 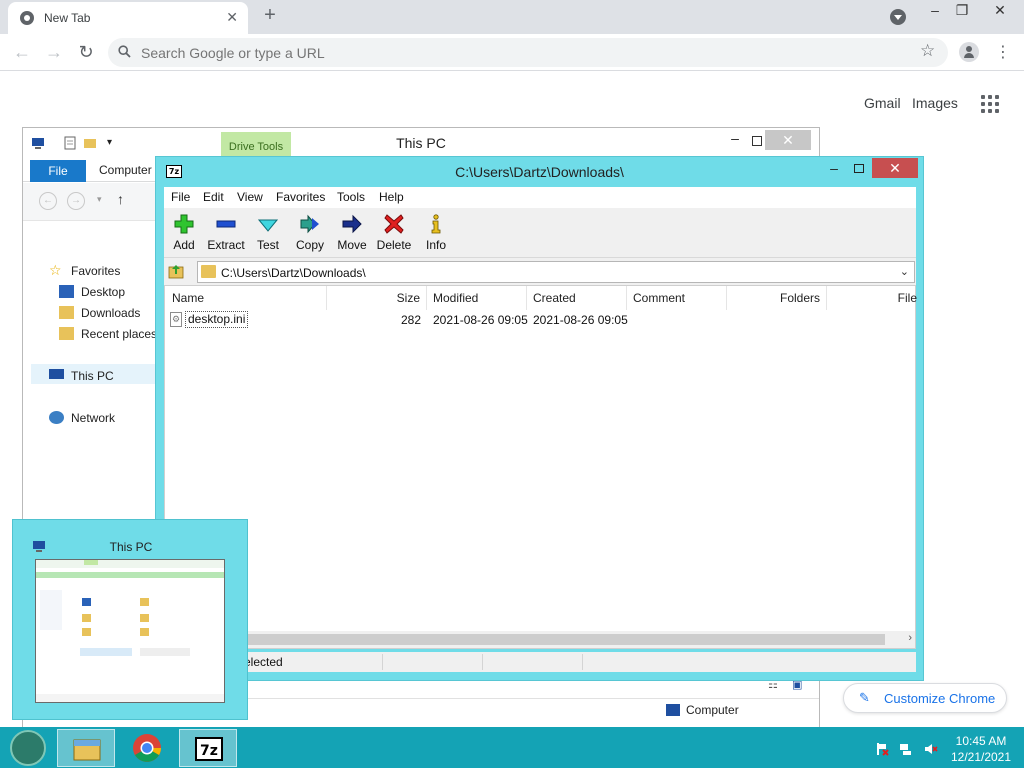 I want to click on x-icon, so click(x=394, y=224).